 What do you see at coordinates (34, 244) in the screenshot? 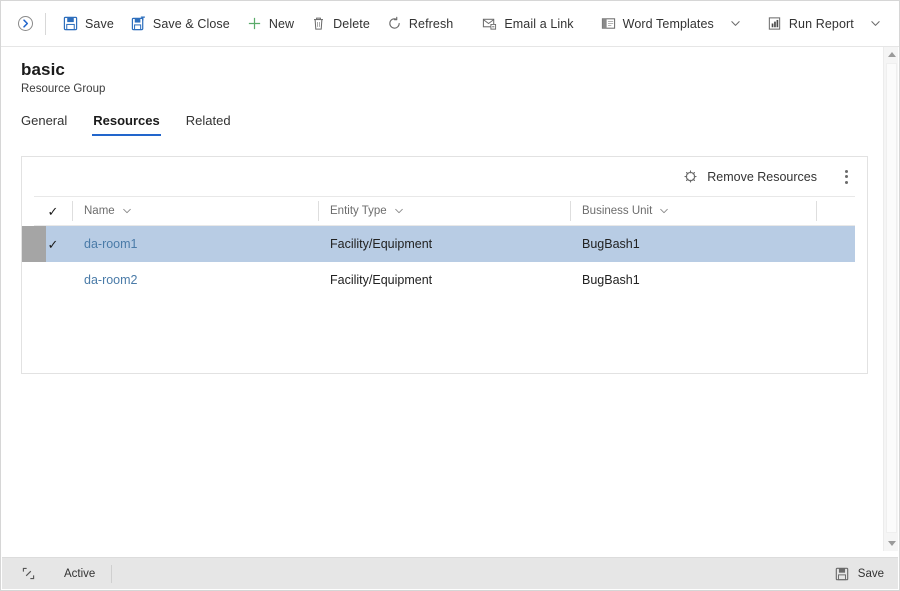
I see `row-selection-marker` at bounding box center [34, 244].